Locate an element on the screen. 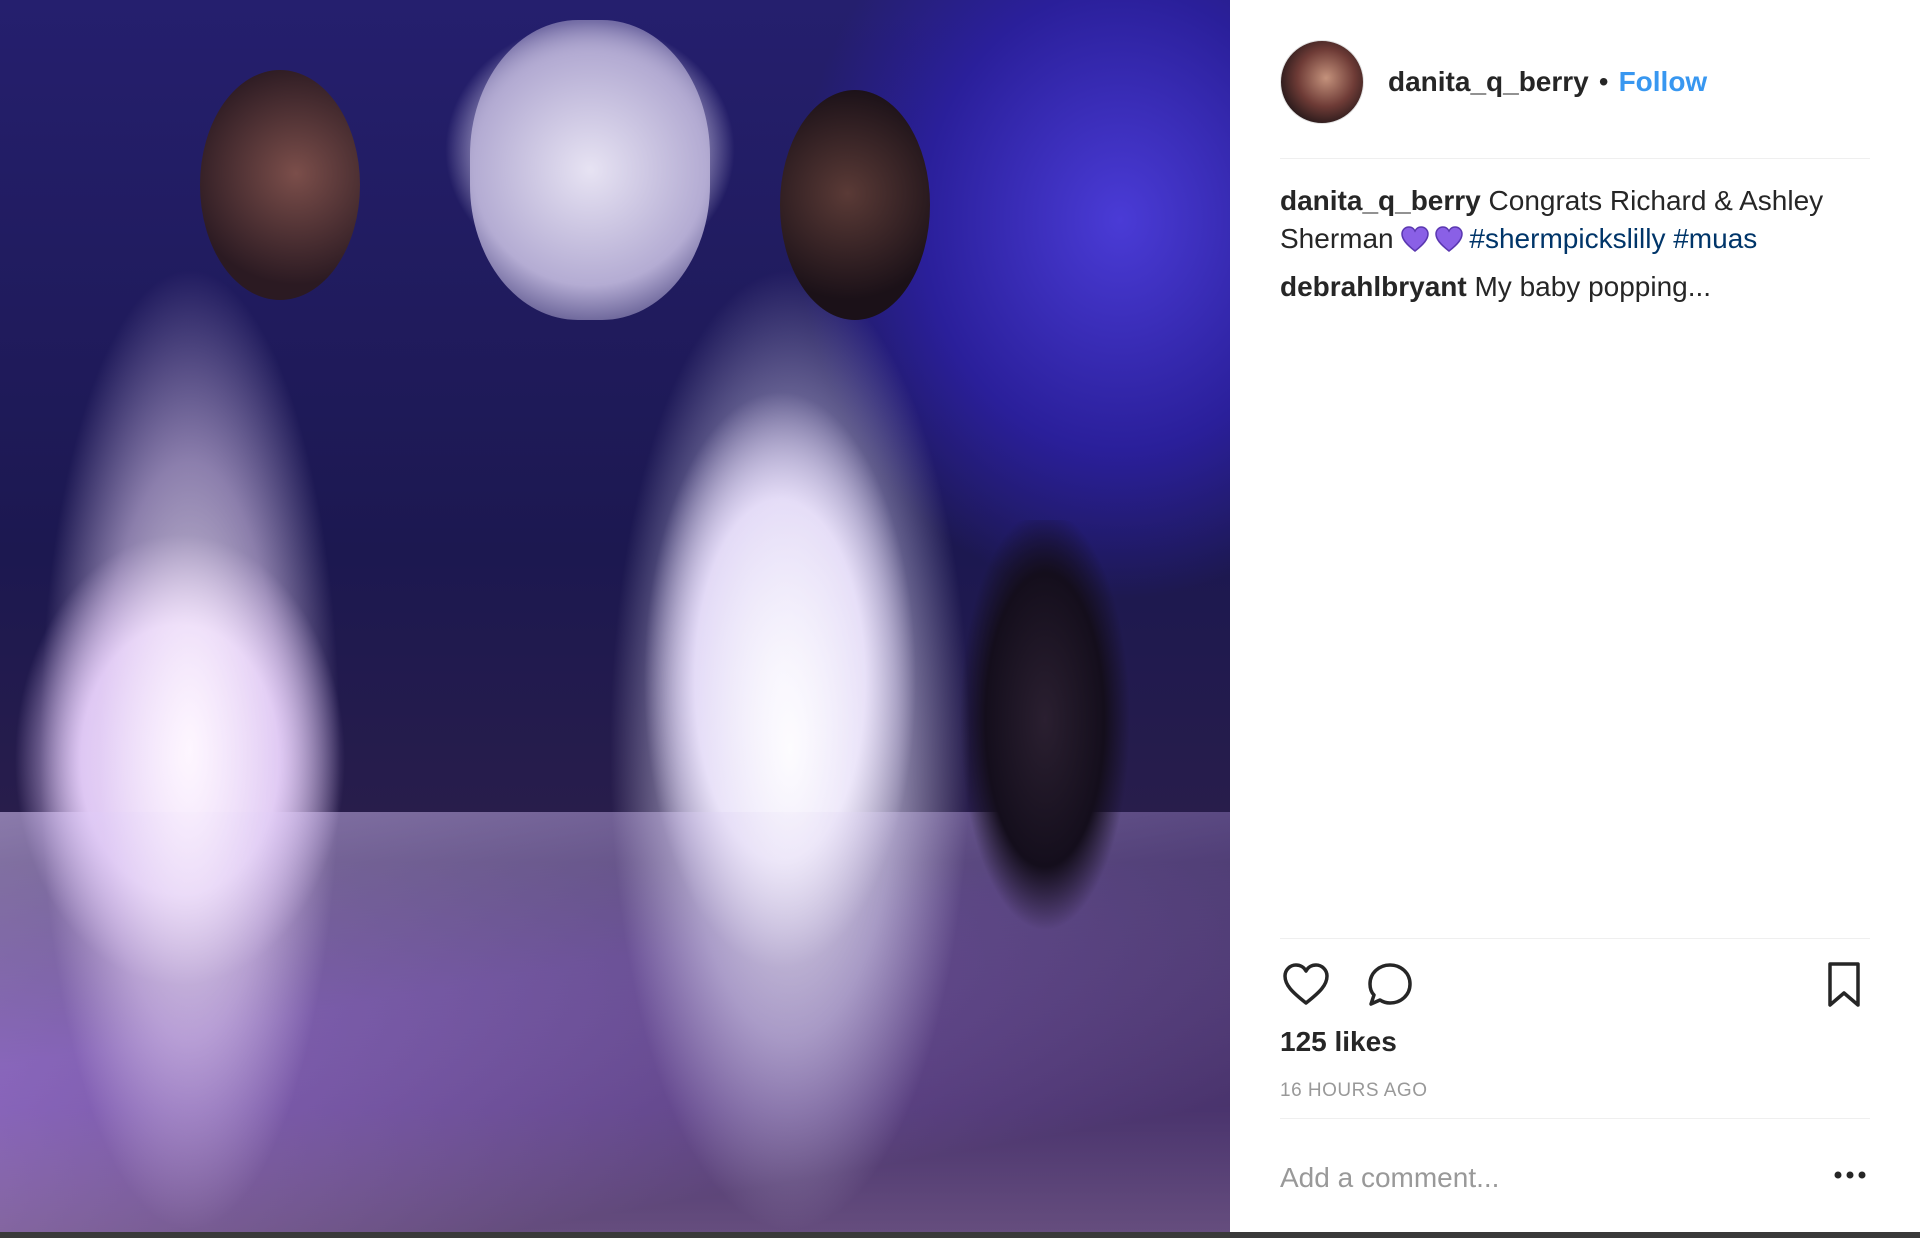 The width and height of the screenshot is (1920, 1238). bookmark-icon is located at coordinates (1844, 985).